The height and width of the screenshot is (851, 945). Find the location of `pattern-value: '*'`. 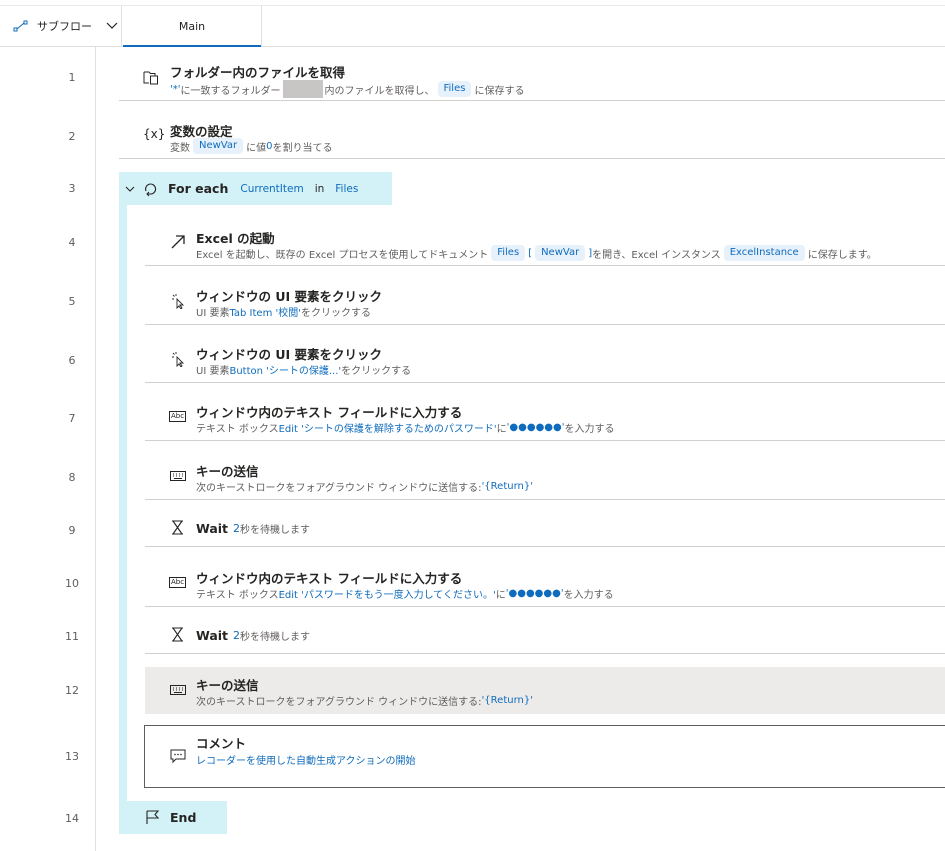

pattern-value: '*' is located at coordinates (175, 89).